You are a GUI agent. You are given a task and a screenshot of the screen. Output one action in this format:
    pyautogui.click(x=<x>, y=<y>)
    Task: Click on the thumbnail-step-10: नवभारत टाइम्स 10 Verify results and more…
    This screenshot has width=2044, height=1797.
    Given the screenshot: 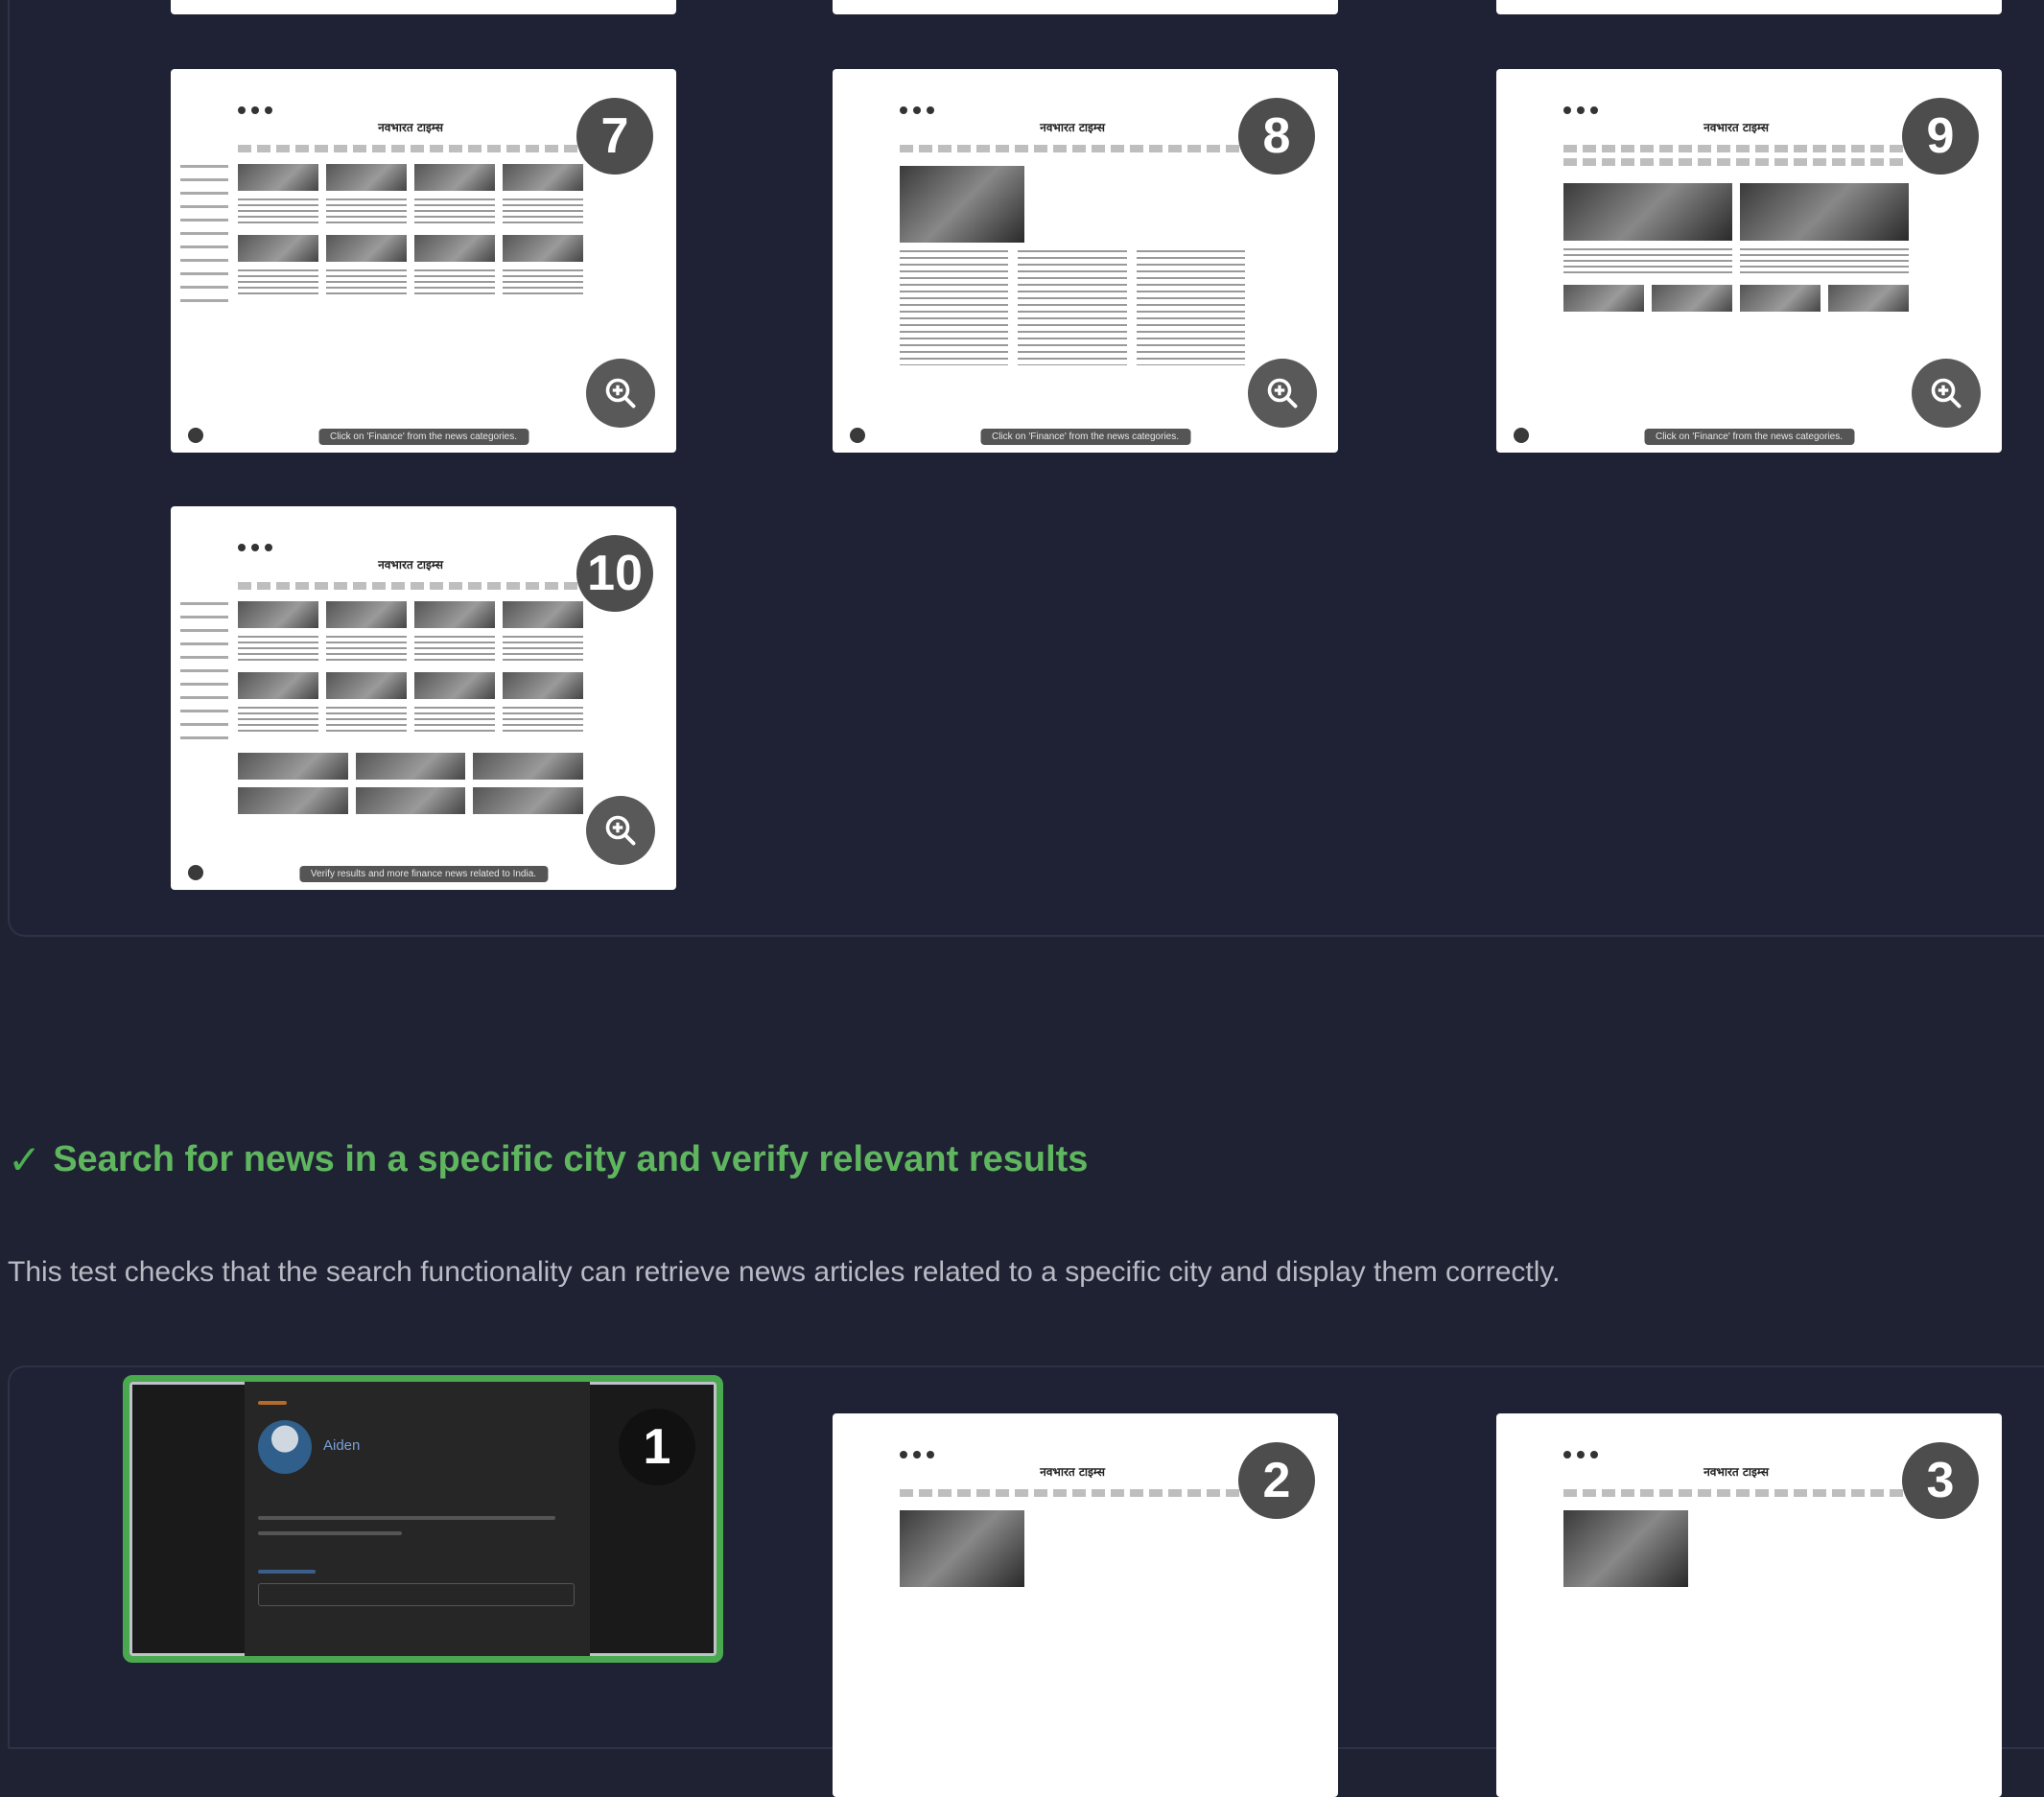 What is the action you would take?
    pyautogui.click(x=423, y=698)
    